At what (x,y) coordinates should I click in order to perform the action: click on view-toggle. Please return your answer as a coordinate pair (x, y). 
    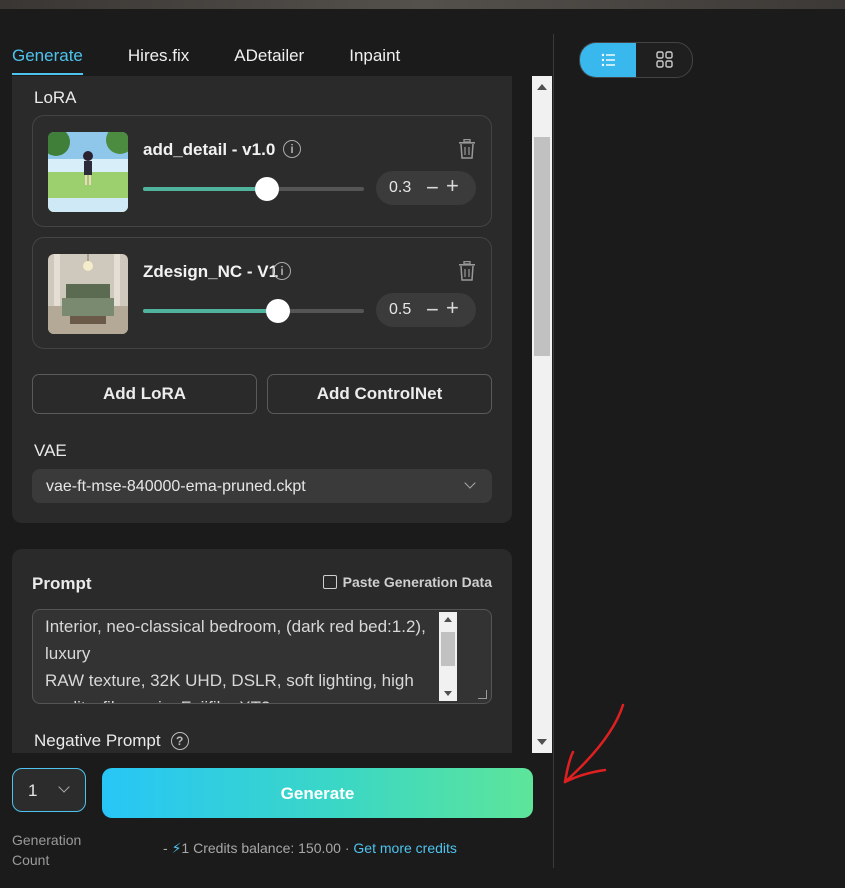
    Looking at the image, I should click on (636, 60).